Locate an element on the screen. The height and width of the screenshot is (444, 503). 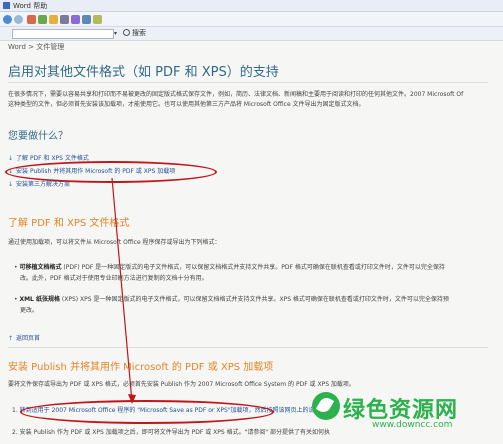
watermark-logo-icon is located at coordinates (326, 406).